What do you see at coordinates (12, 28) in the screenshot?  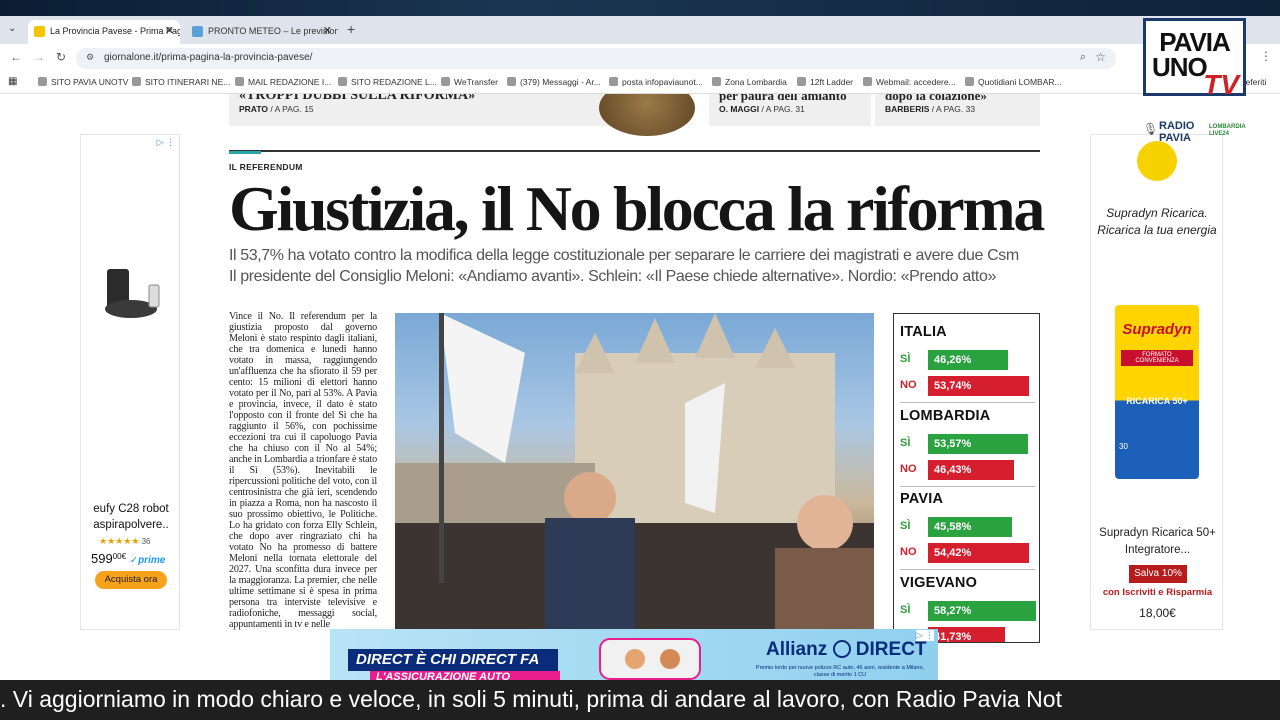 I see `tab-list-icon: ⌄` at bounding box center [12, 28].